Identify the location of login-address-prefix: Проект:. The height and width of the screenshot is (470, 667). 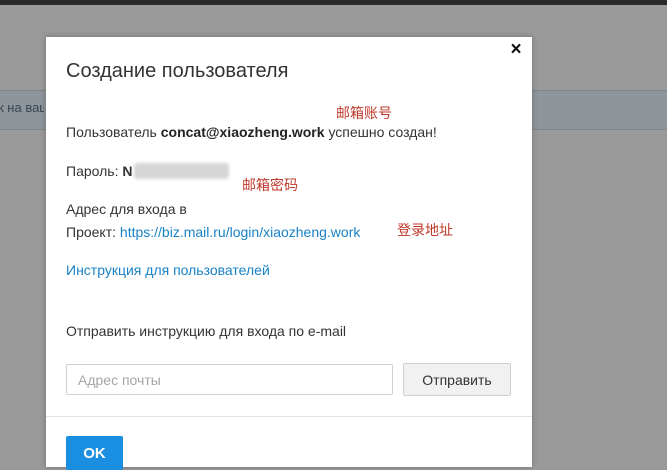
(91, 232).